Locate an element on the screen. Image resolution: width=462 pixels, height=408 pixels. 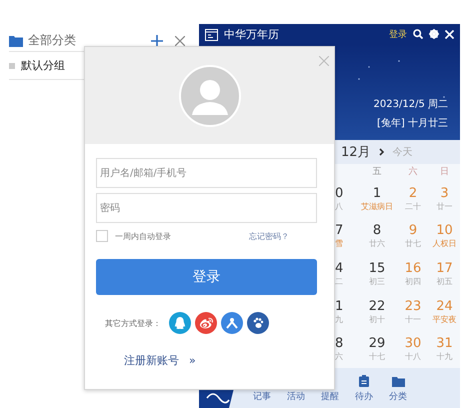
close-icon is located at coordinates (449, 34).